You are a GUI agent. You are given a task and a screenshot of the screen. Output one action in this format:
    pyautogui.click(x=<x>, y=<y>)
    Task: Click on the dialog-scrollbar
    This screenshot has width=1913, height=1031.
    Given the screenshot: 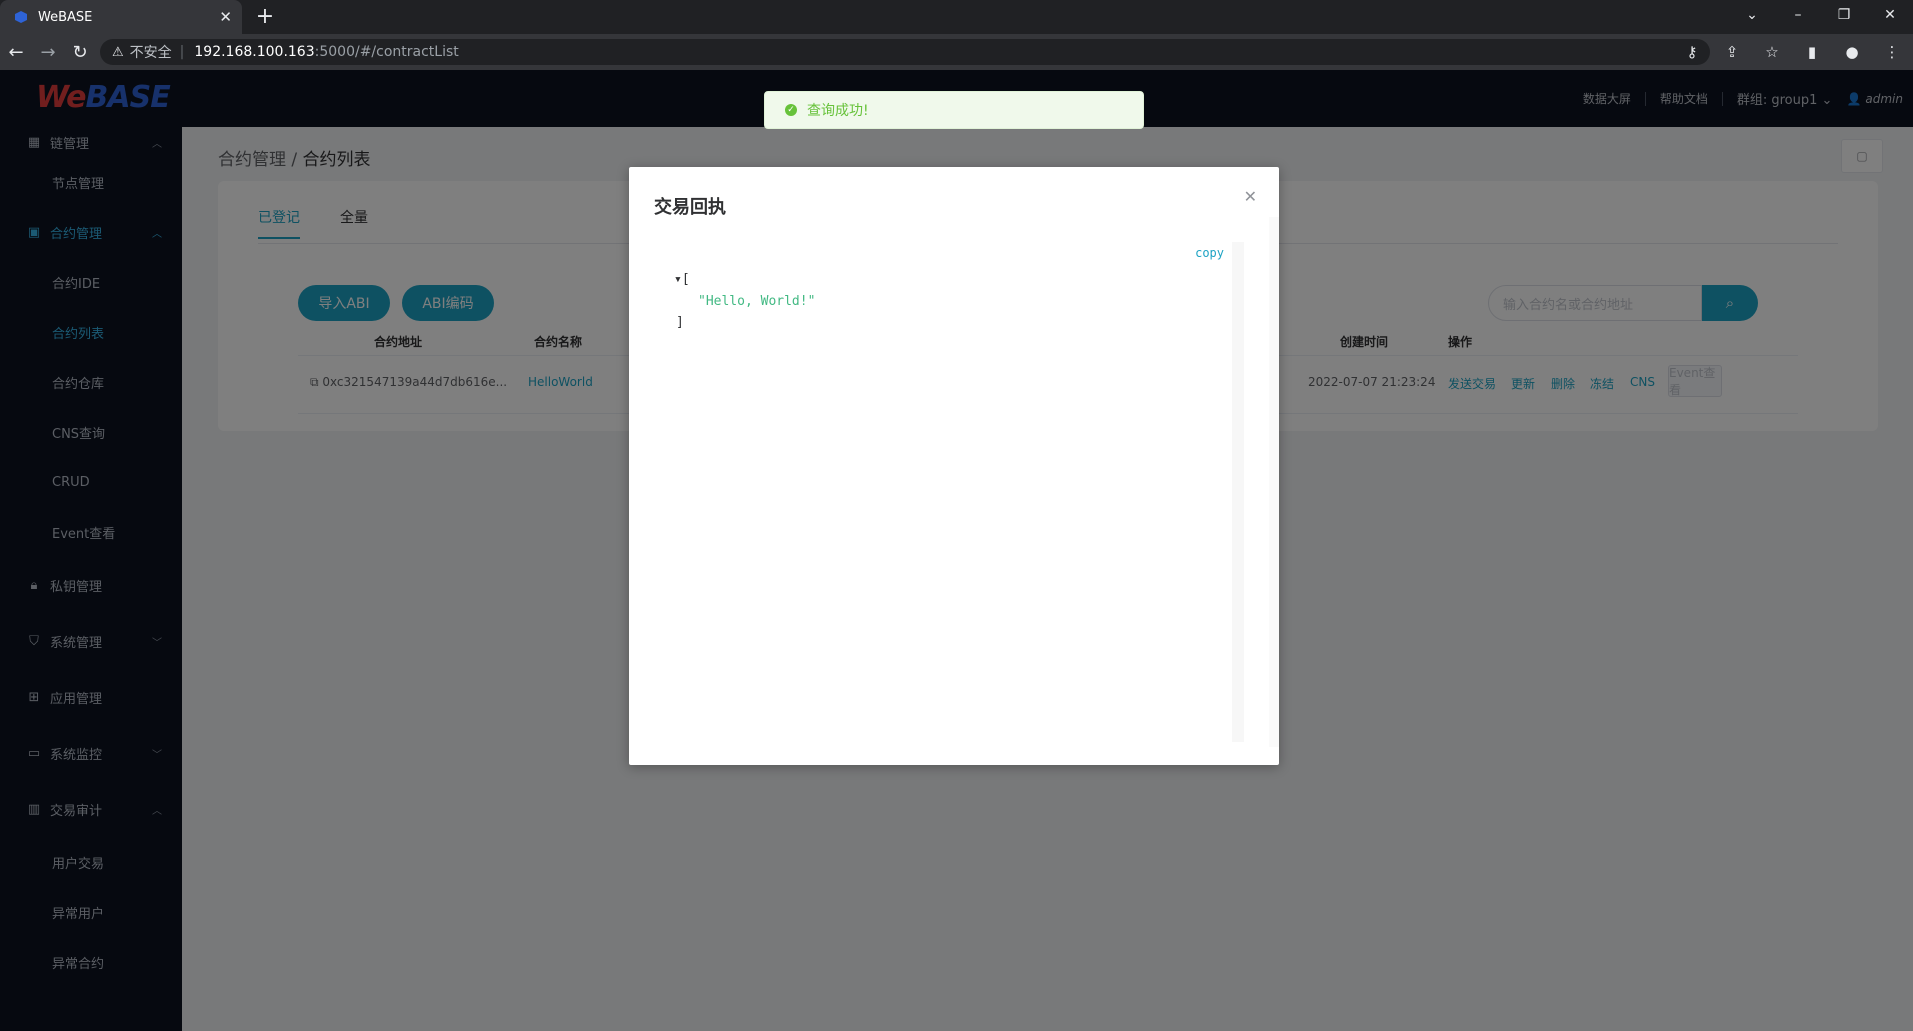 What is the action you would take?
    pyautogui.click(x=1274, y=482)
    